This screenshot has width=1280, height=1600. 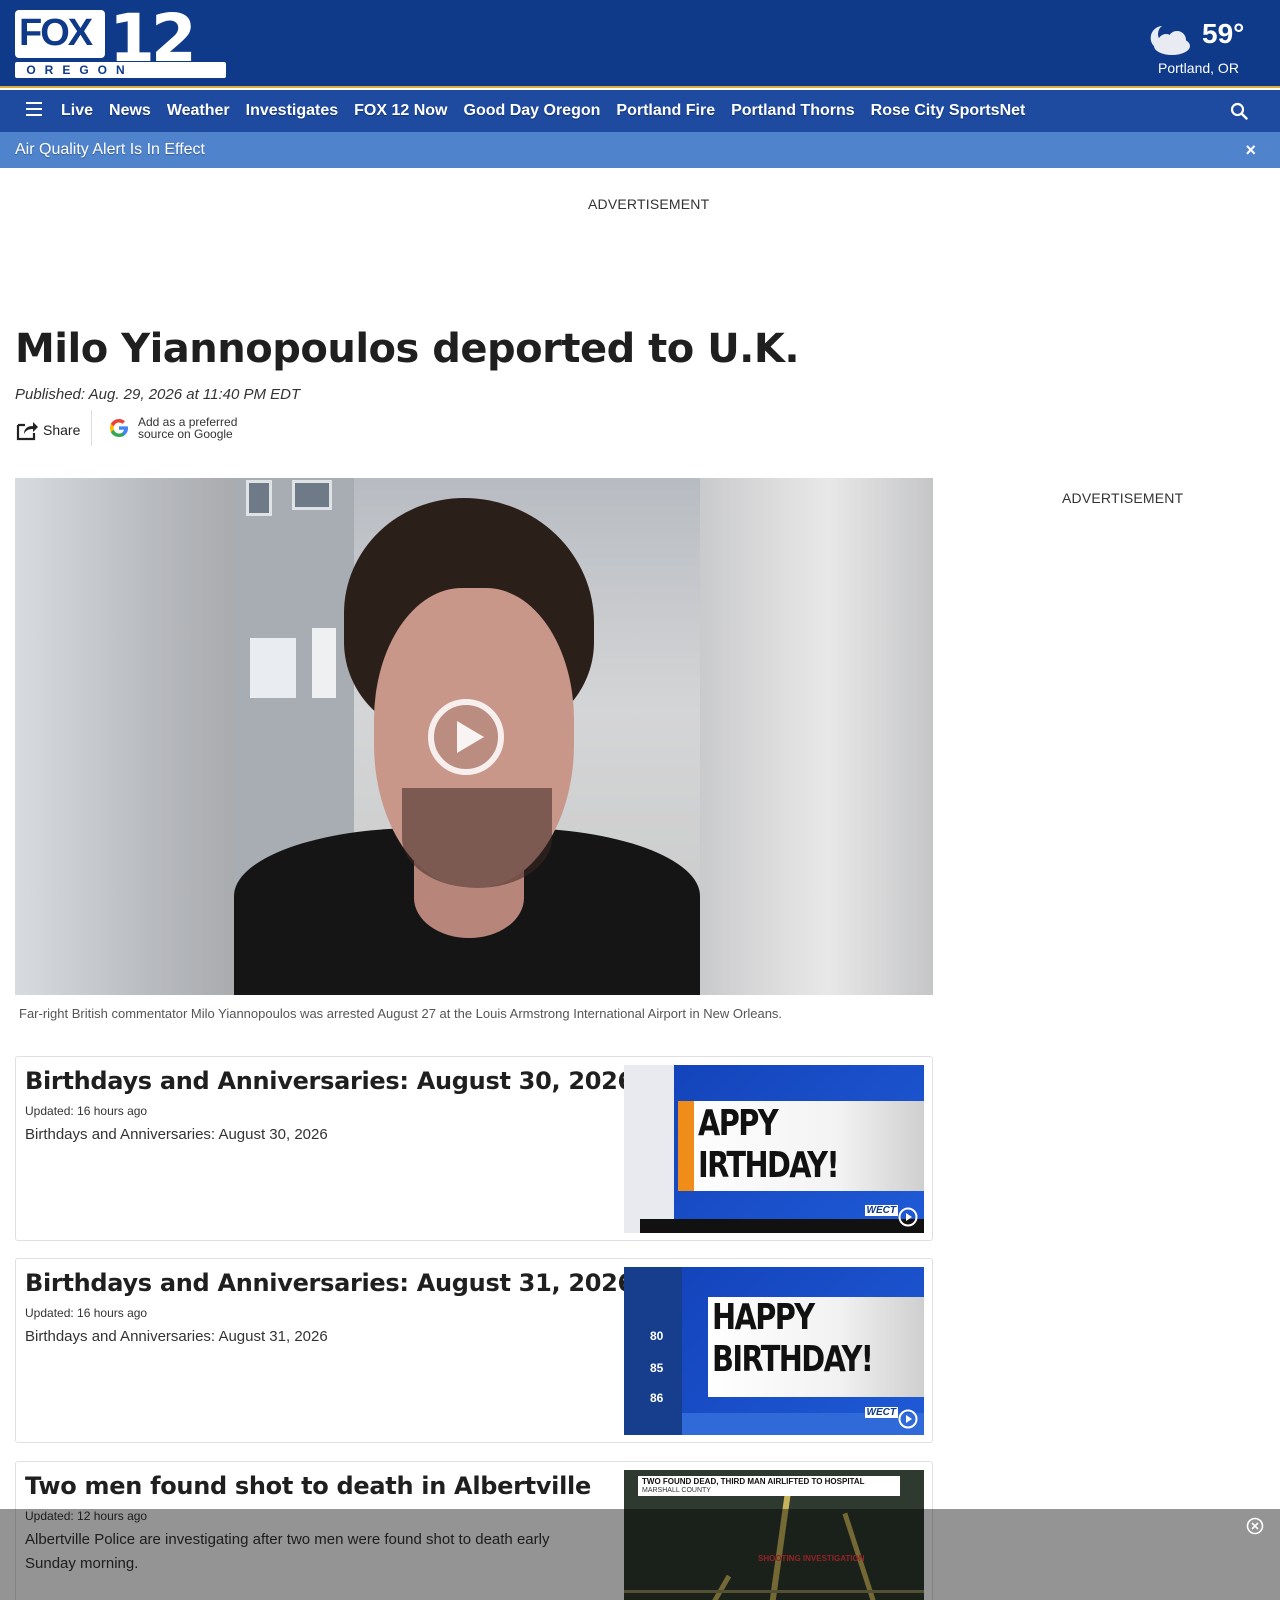 What do you see at coordinates (1255, 1526) in the screenshot?
I see `close-icon` at bounding box center [1255, 1526].